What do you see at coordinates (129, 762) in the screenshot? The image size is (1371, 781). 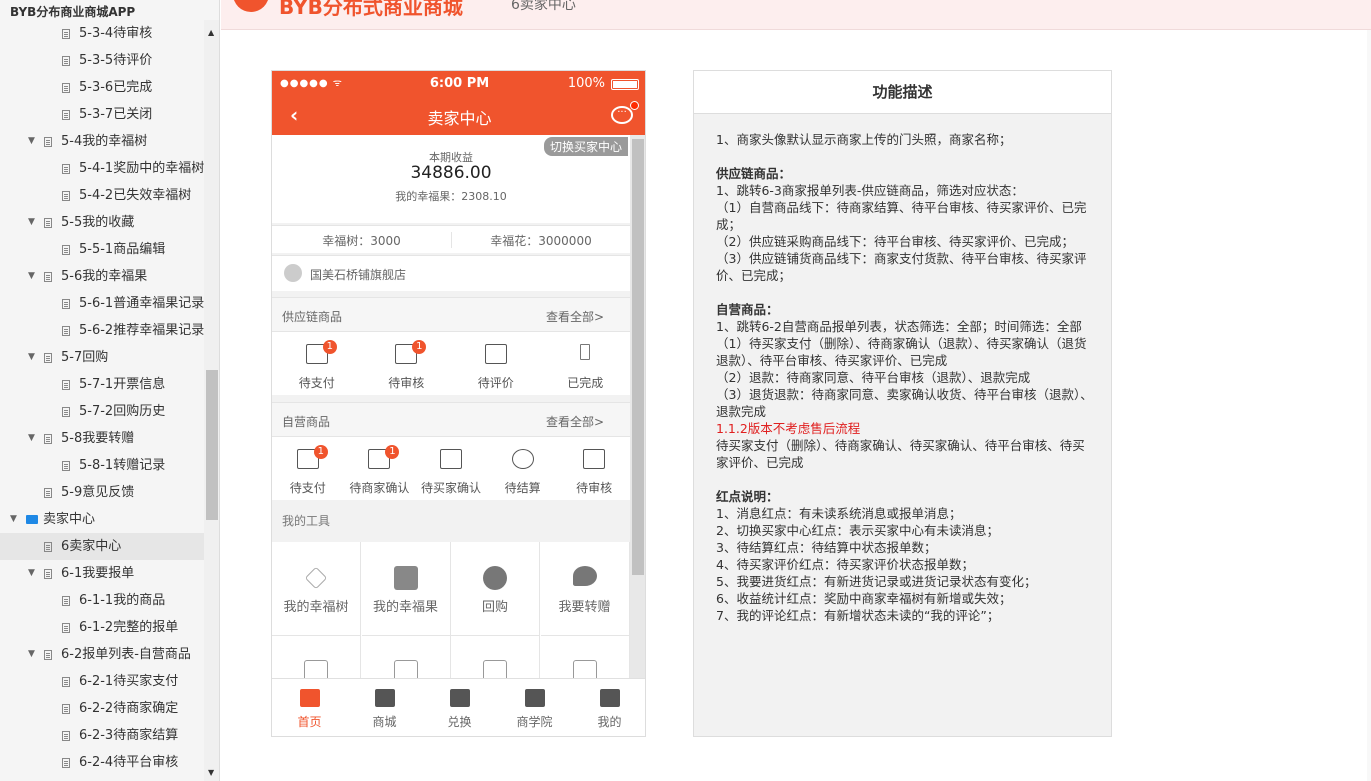 I see `sidebar-item-label: 6-2-4待平台审核` at bounding box center [129, 762].